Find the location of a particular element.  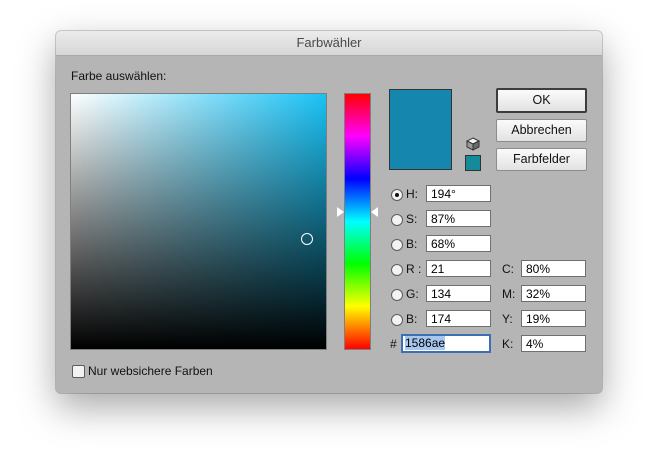

hue-slider is located at coordinates (357, 221).